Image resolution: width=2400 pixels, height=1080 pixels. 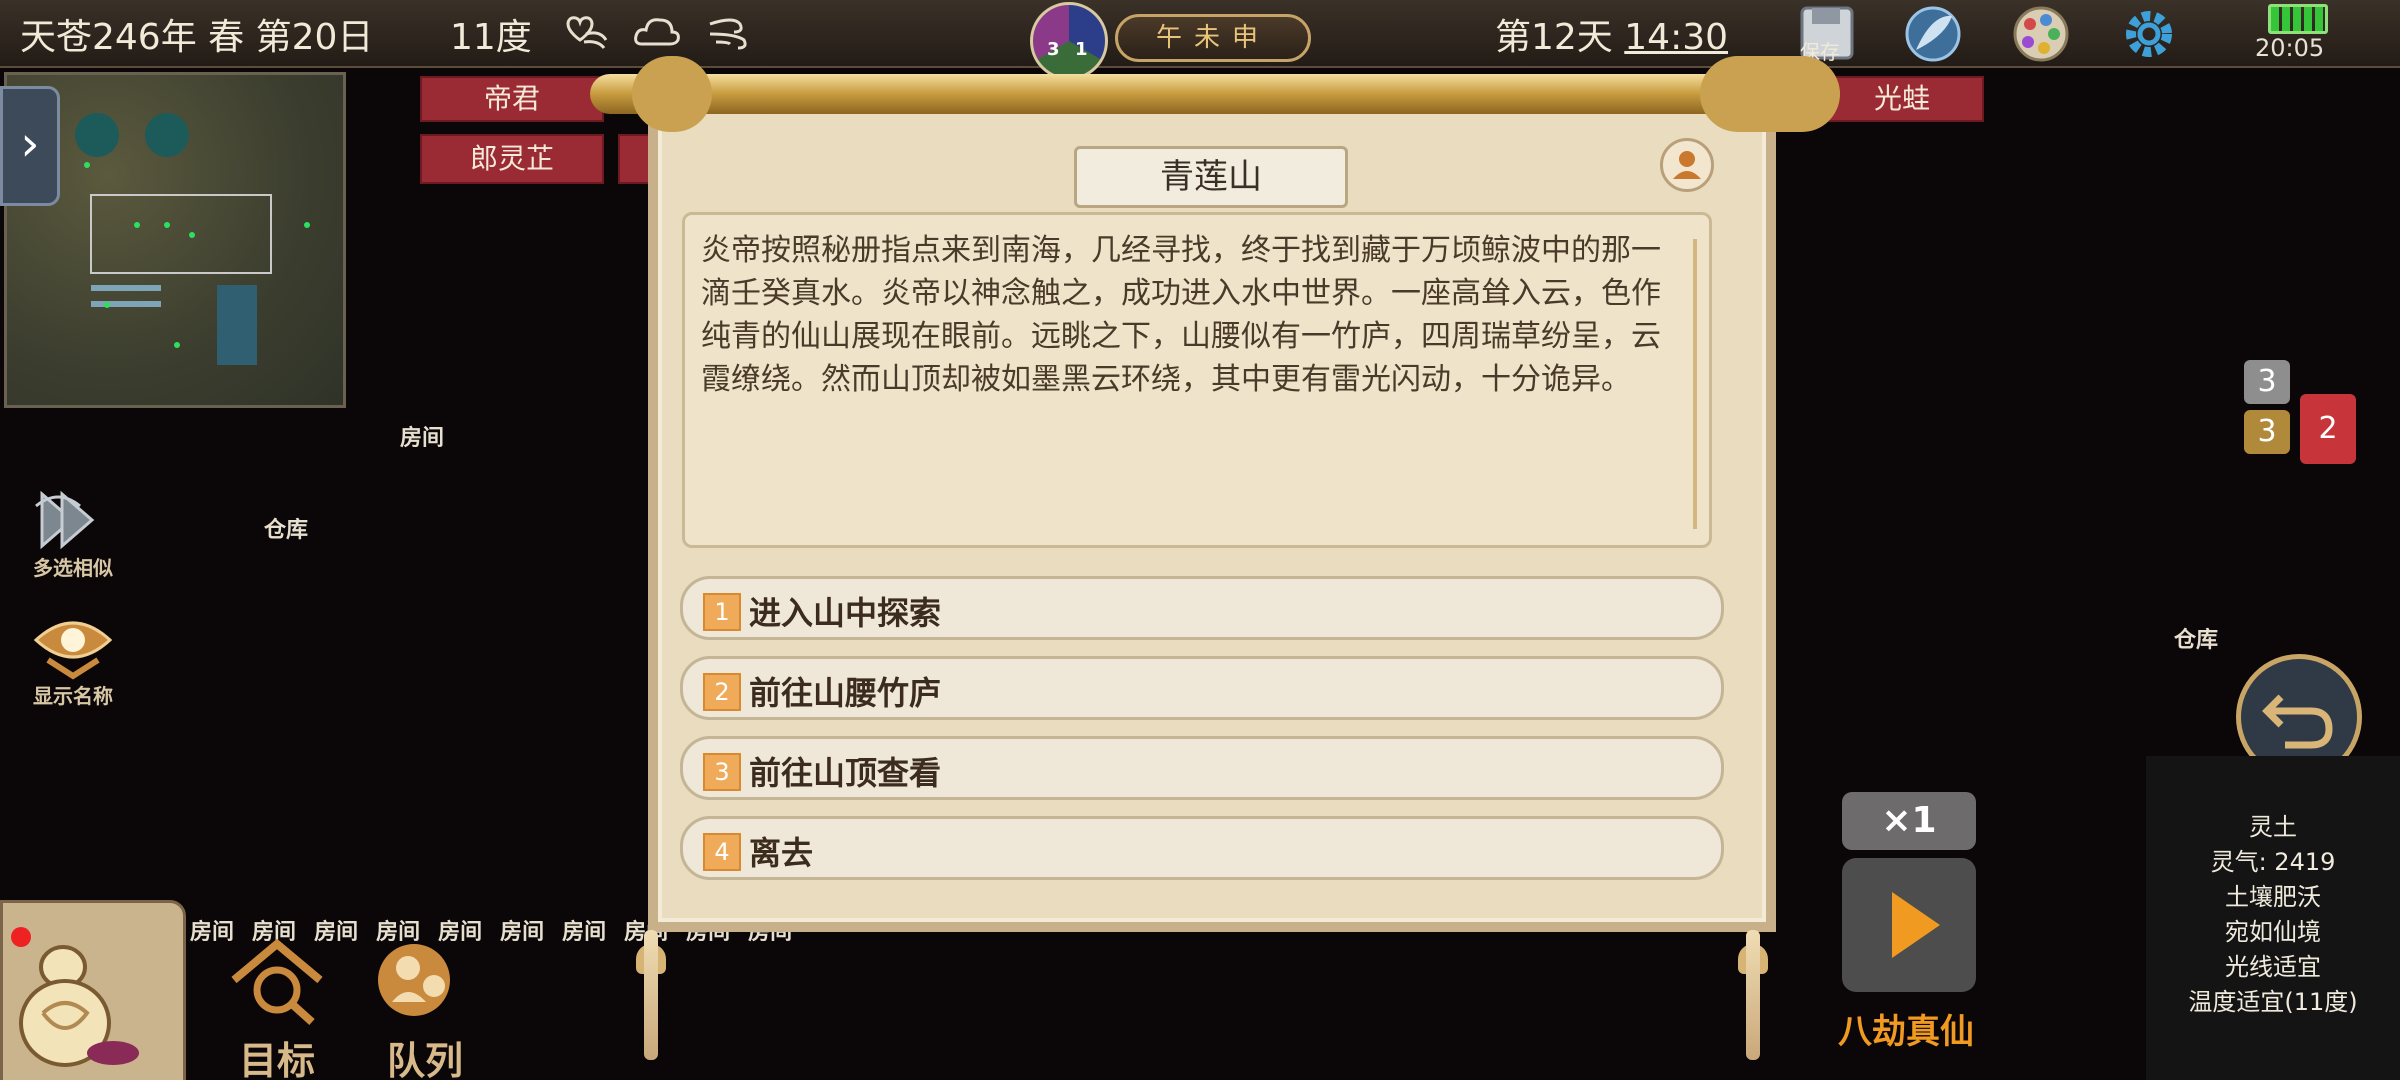 I want to click on queue-button: 队列, so click(x=425, y=1008).